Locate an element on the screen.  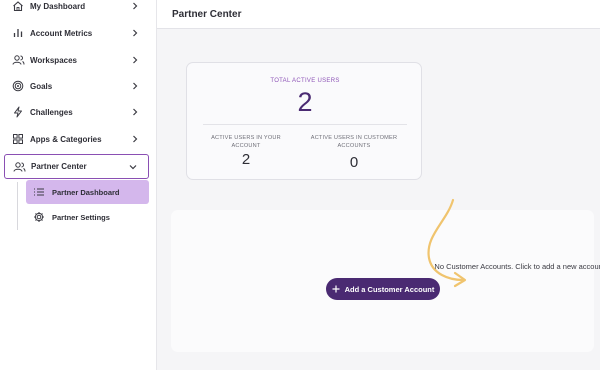
your-account-value: 2 is located at coordinates (246, 159).